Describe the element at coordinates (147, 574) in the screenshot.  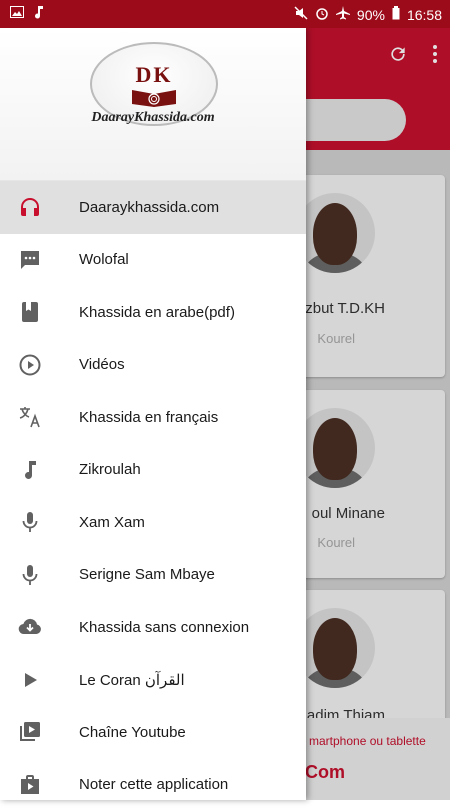
I see `menu-item-label: Serigne Sam Mbaye` at that location.